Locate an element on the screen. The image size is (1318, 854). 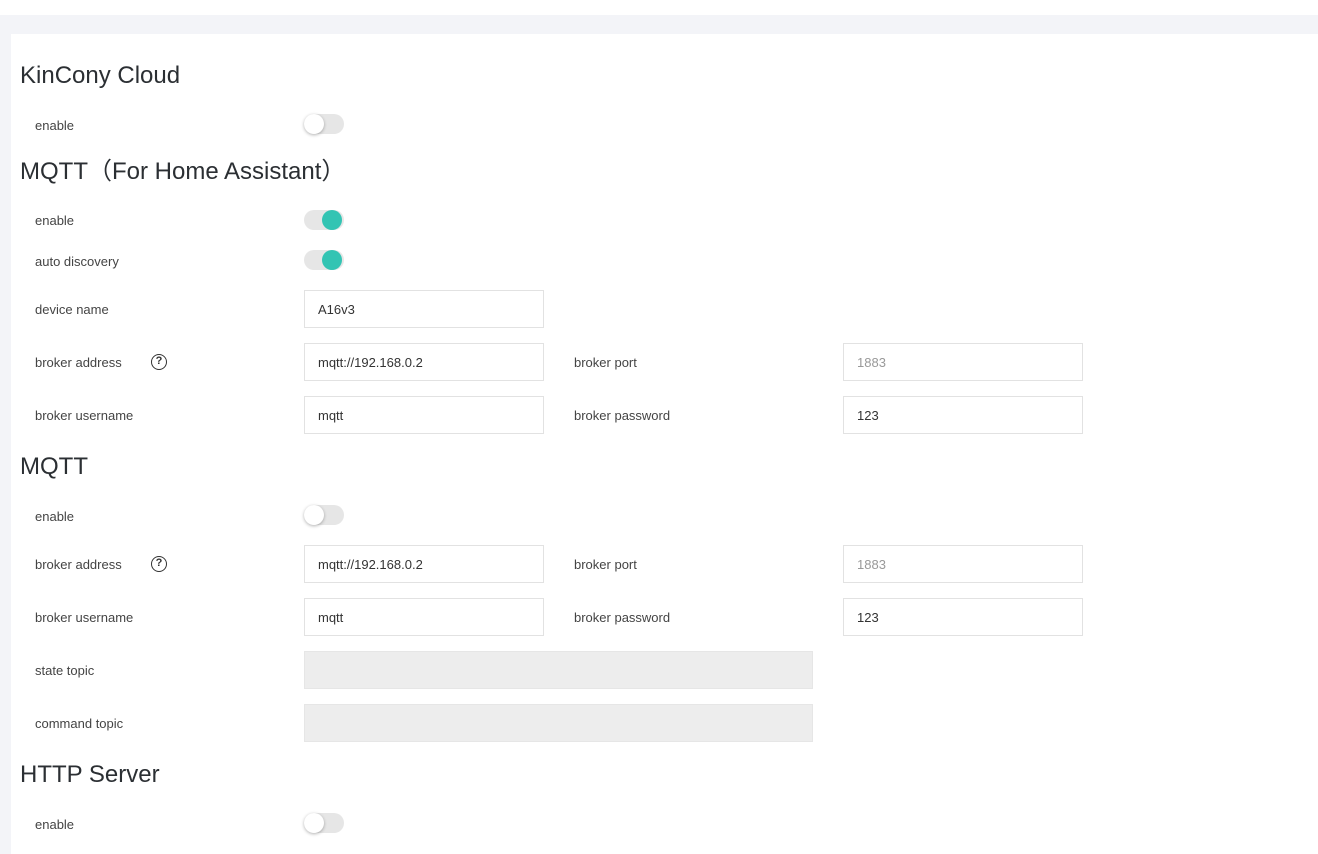
section-title-mqtt-ha: MQTT（For Home Assistant） is located at coordinates (183, 171).